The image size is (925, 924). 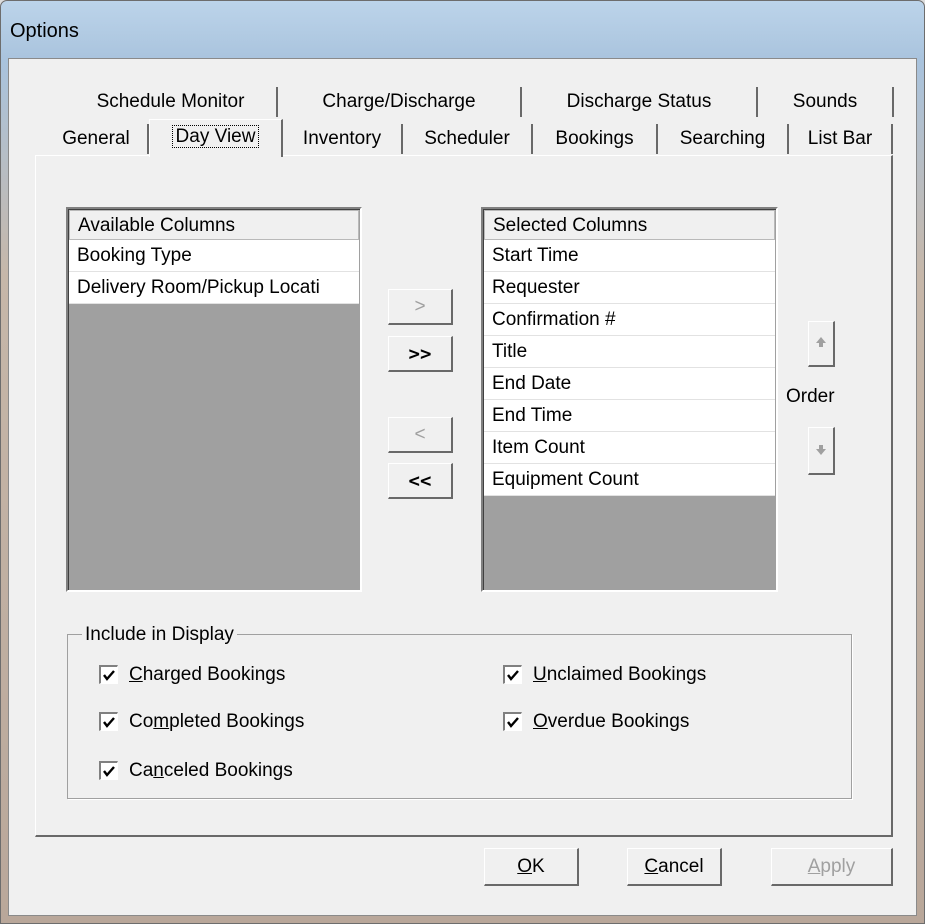 I want to click on ok-button: OK, so click(x=531, y=867).